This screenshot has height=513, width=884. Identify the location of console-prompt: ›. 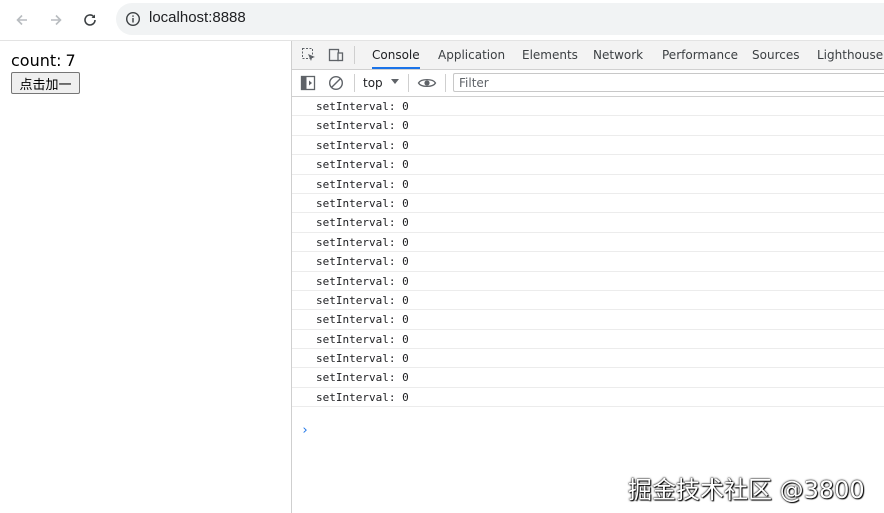
(305, 430).